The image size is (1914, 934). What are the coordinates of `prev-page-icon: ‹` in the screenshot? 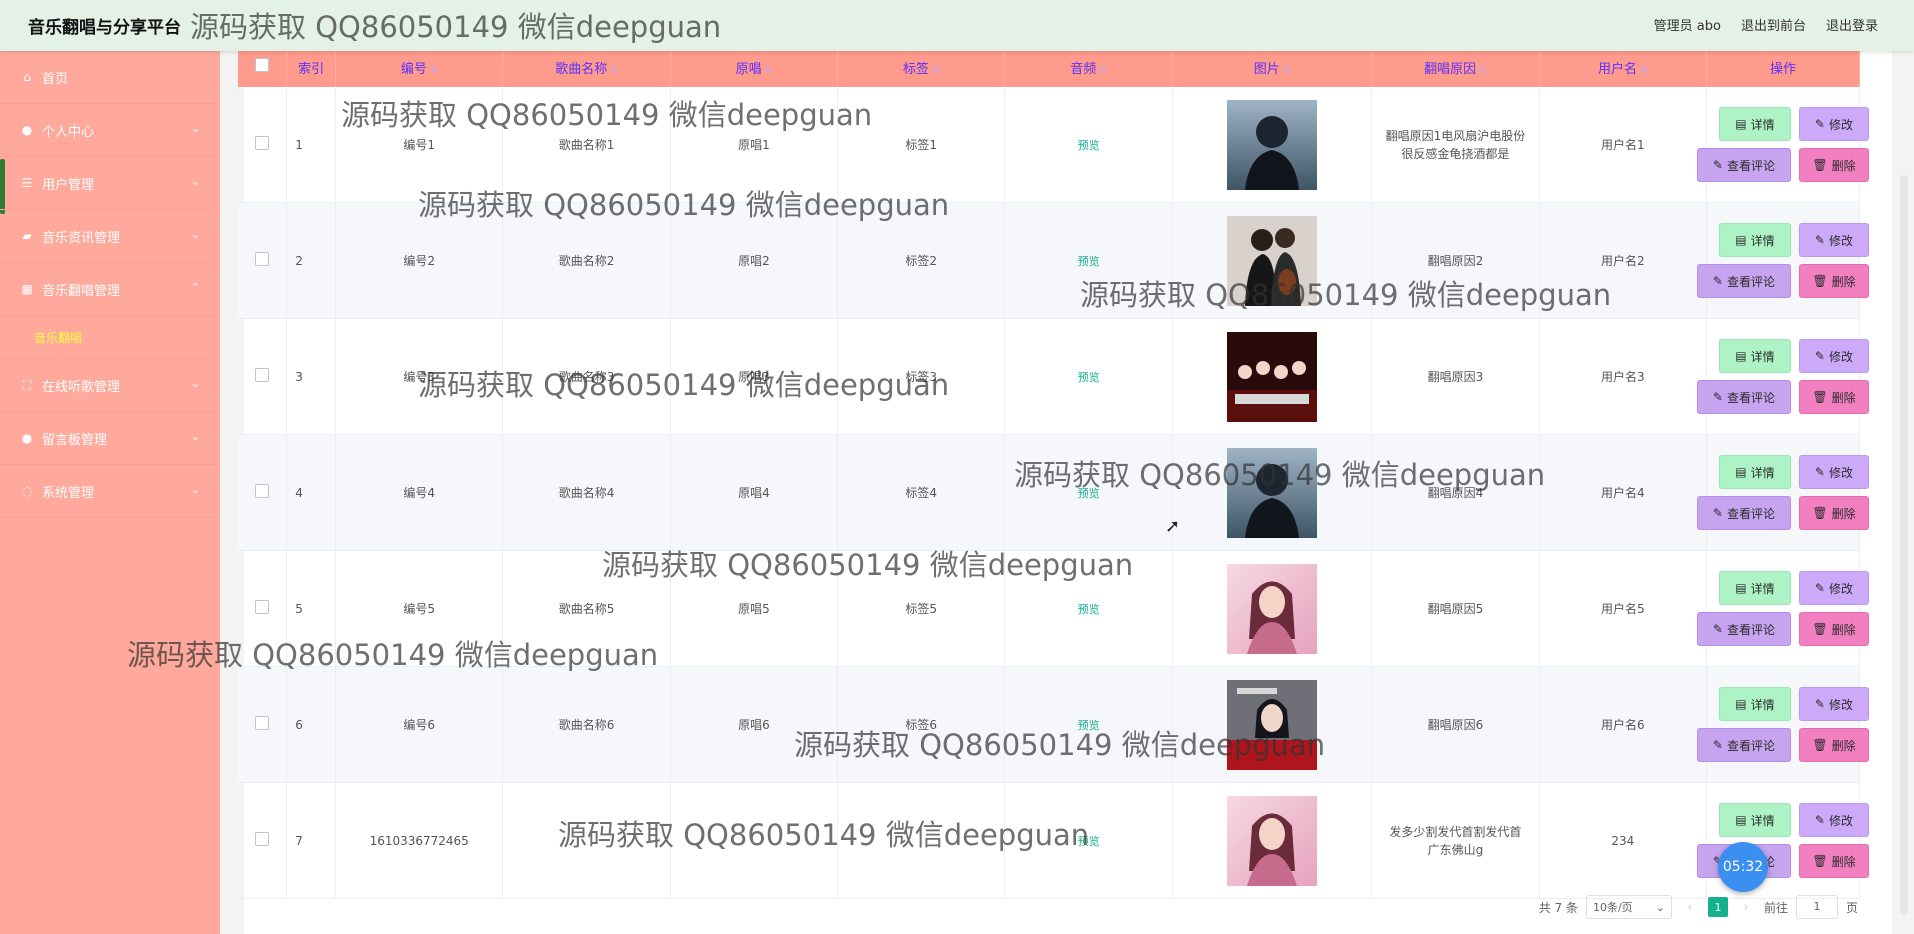 It's located at (1690, 907).